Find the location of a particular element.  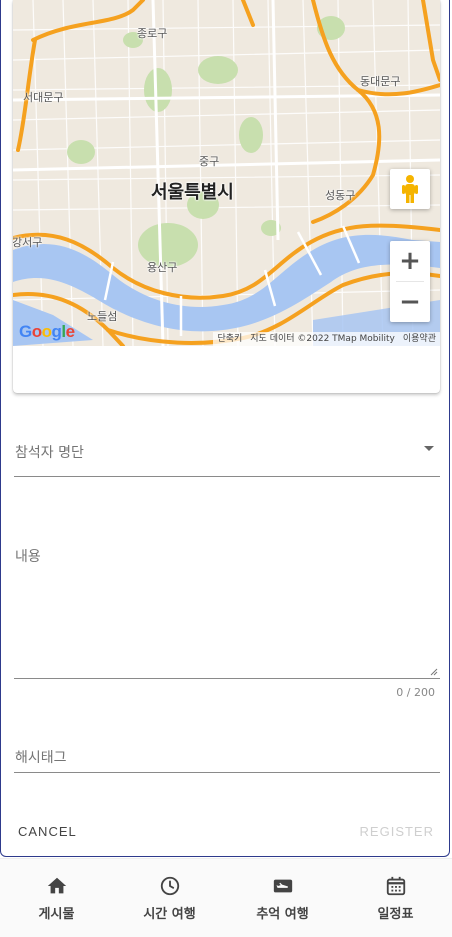

pegman-icon is located at coordinates (410, 189).